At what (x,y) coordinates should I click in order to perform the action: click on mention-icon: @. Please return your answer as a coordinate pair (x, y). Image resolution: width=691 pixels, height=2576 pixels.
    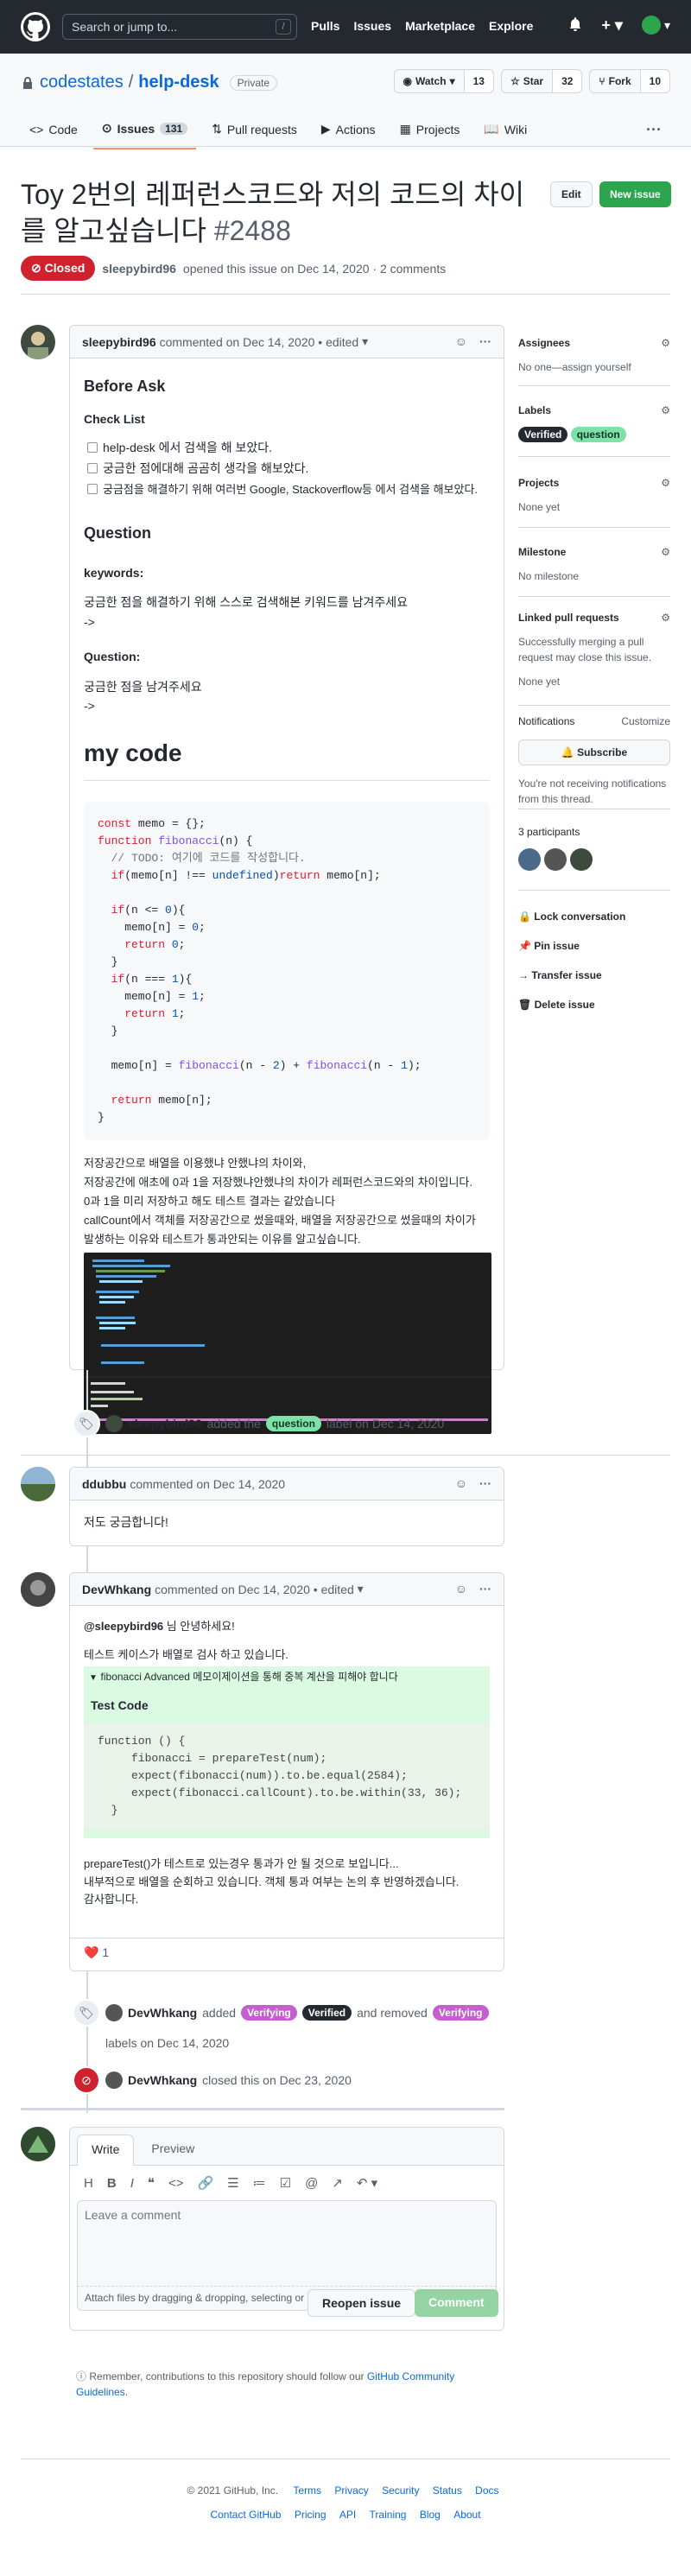
    Looking at the image, I should click on (311, 2183).